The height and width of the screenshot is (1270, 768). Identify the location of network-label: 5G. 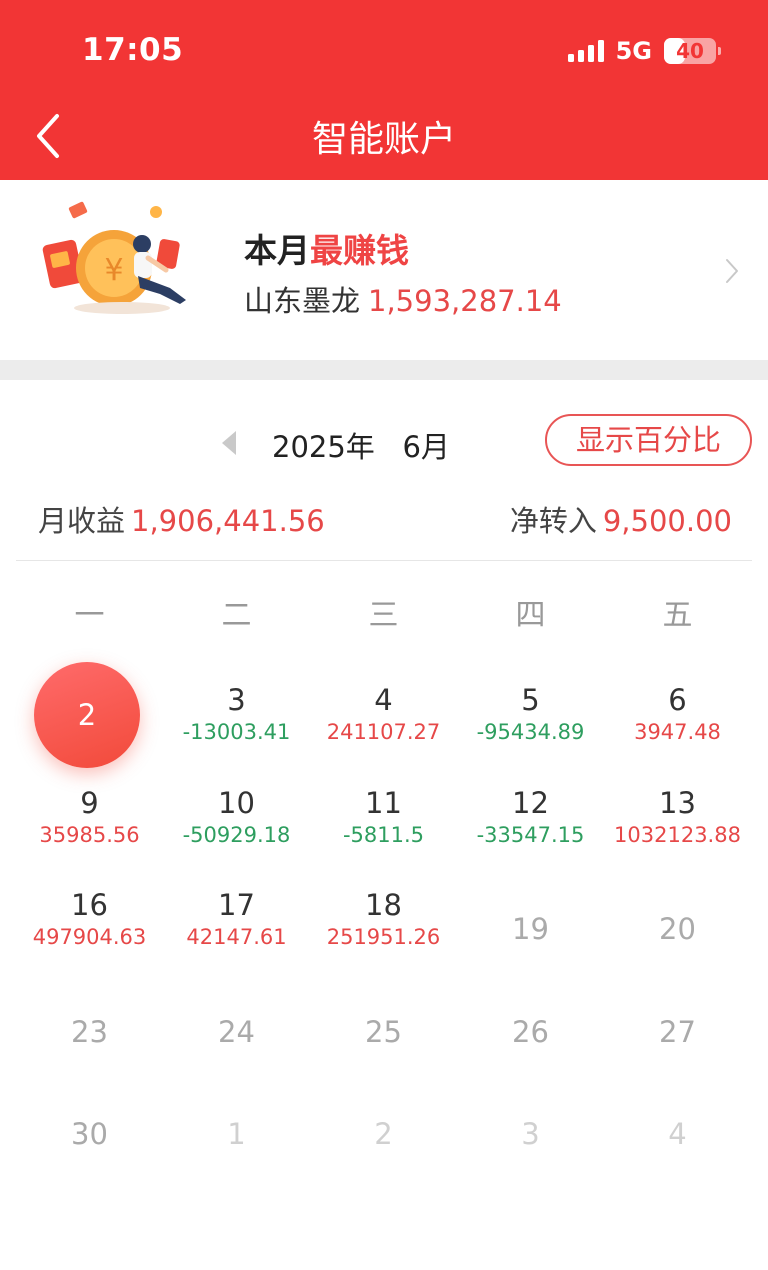
(633, 51).